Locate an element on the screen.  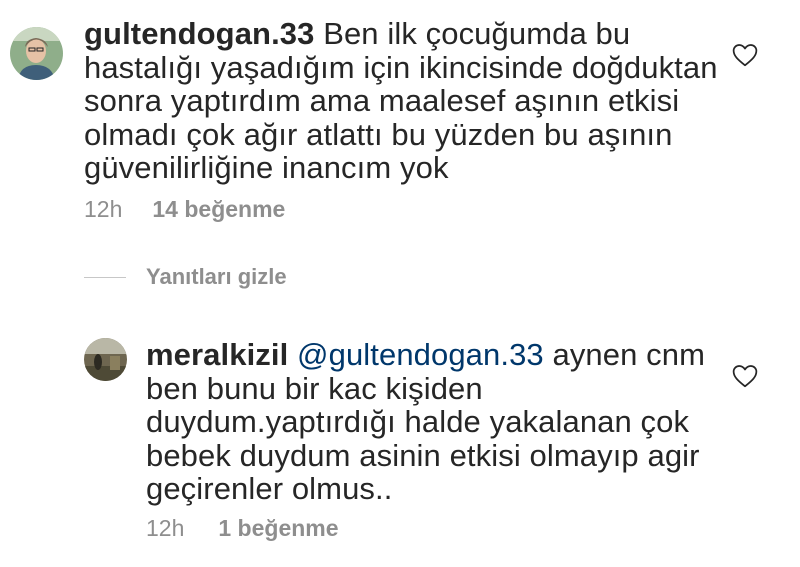
reply-time: 12h is located at coordinates (165, 528).